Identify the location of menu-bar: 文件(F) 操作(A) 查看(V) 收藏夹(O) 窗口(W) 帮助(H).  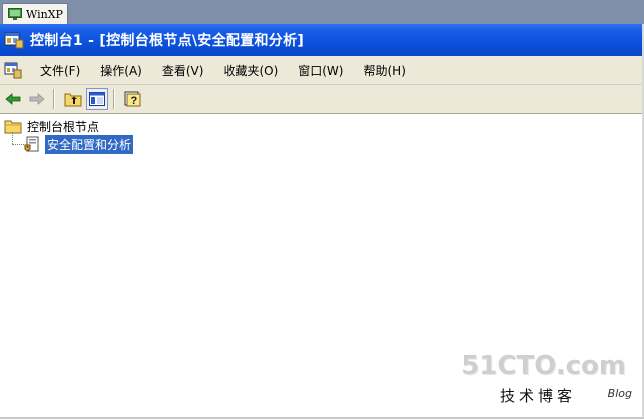
(322, 70).